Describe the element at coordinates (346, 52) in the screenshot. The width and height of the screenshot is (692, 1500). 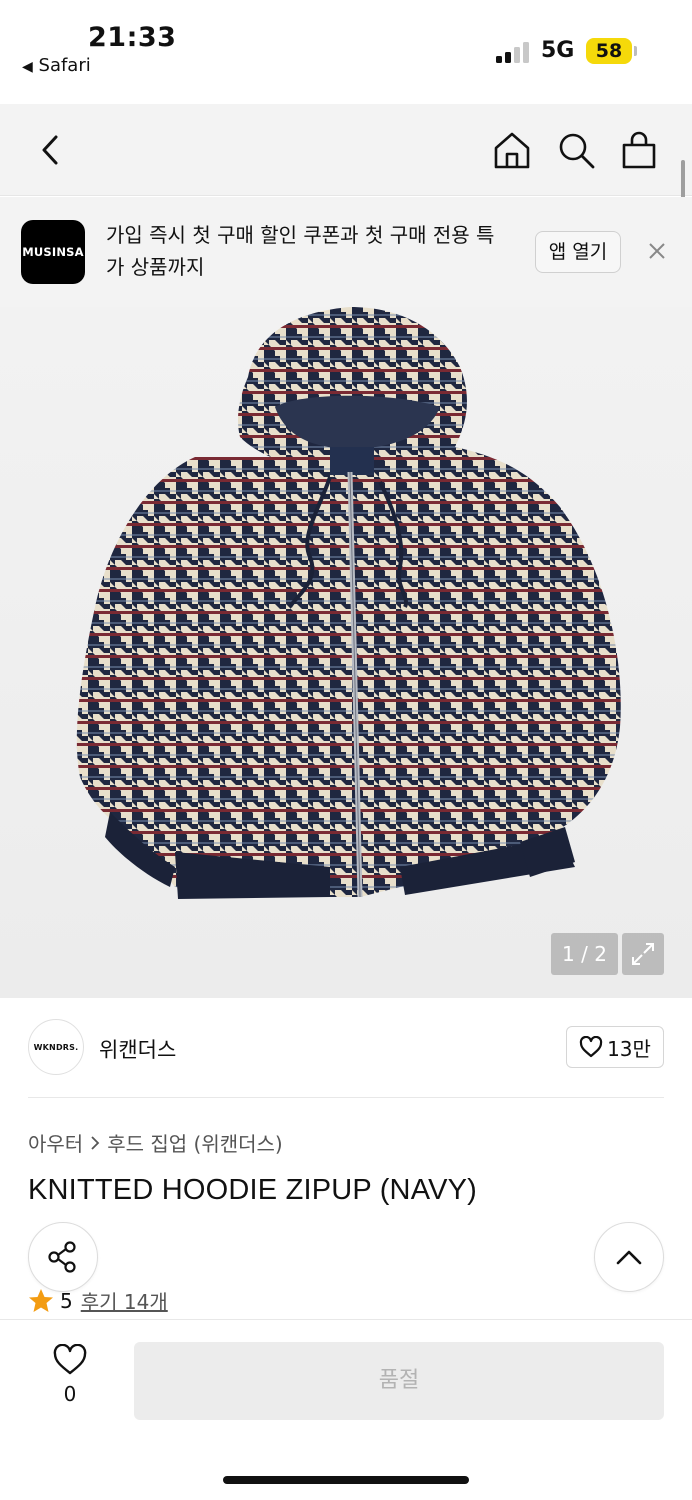
I see `status-bar: 21:33 ◀ Safari 5G 58` at that location.